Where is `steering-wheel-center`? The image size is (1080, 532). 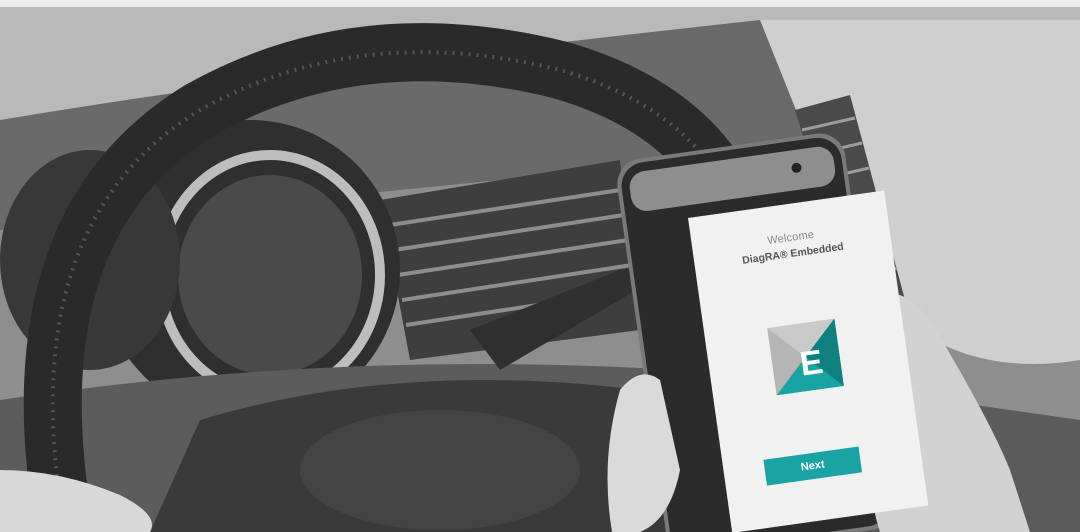 steering-wheel-center is located at coordinates (440, 470).